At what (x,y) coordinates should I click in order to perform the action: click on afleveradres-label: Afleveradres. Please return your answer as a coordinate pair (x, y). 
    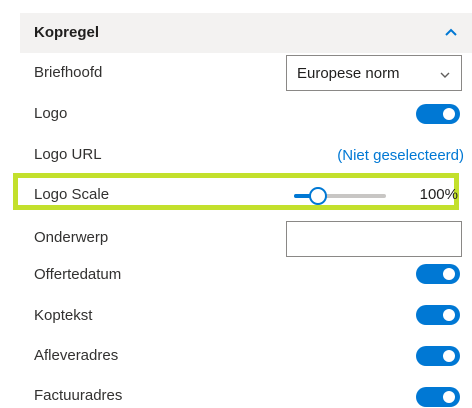
    Looking at the image, I should click on (76, 355).